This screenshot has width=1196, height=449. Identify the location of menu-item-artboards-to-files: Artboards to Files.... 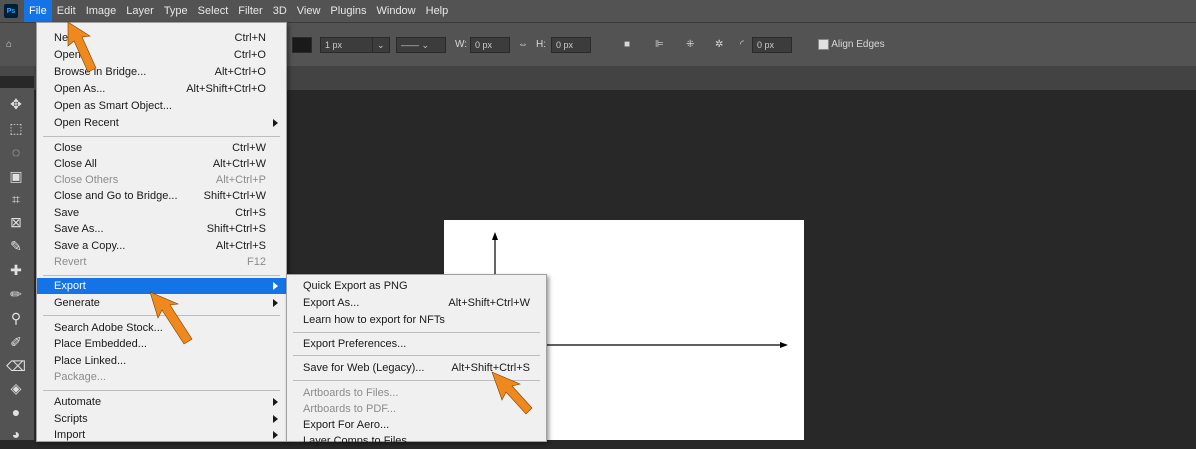
(416, 393).